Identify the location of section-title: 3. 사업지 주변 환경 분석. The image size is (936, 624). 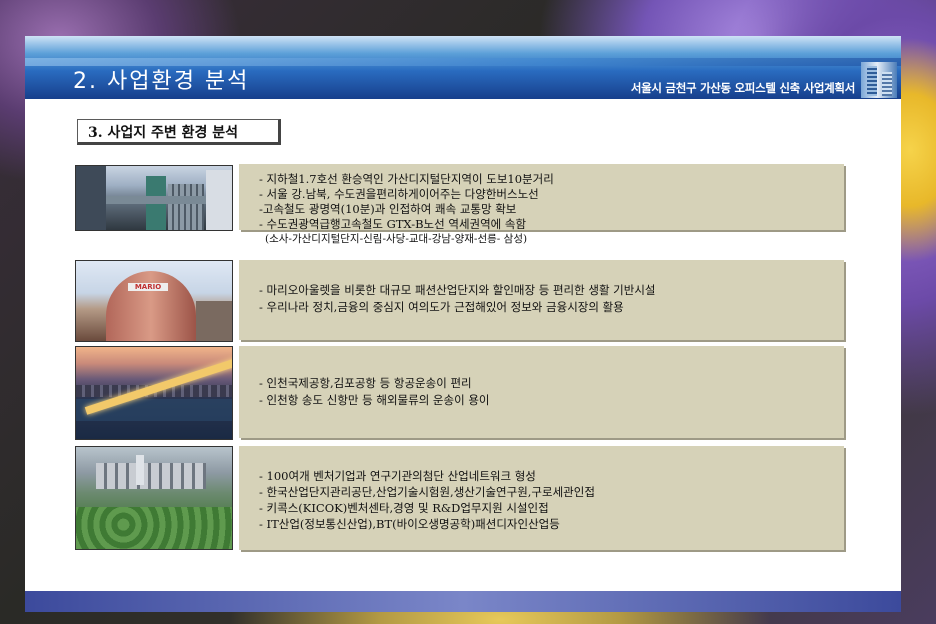
(179, 132).